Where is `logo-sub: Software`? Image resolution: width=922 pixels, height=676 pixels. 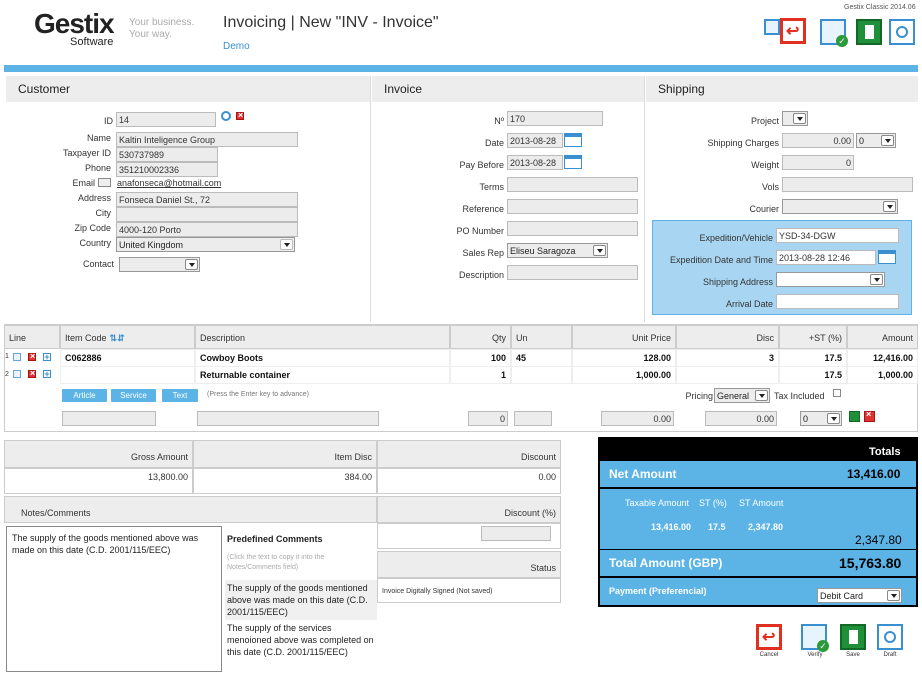 logo-sub: Software is located at coordinates (92, 42).